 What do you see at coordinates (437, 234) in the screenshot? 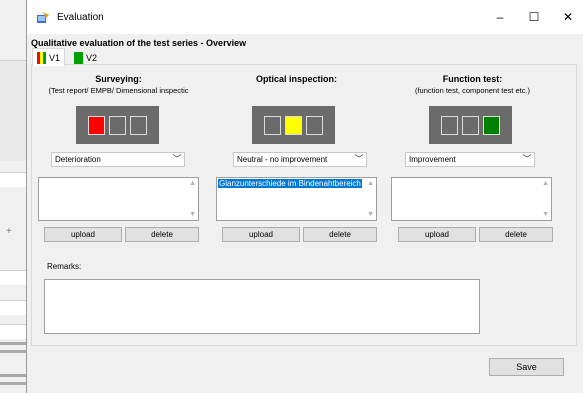
I see `function-upload-button: upload` at bounding box center [437, 234].